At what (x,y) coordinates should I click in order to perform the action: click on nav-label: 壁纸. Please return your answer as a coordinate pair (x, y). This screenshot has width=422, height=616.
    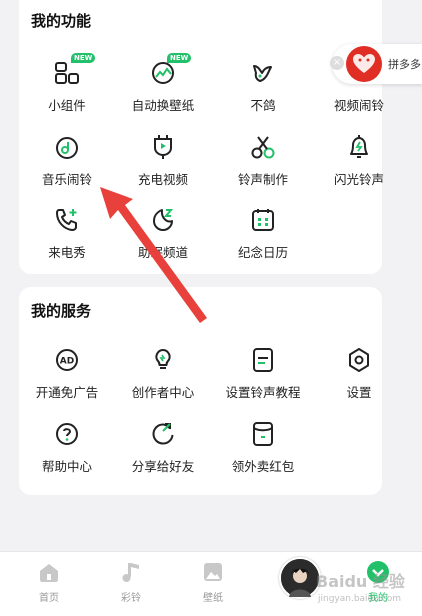
    Looking at the image, I should click on (213, 598).